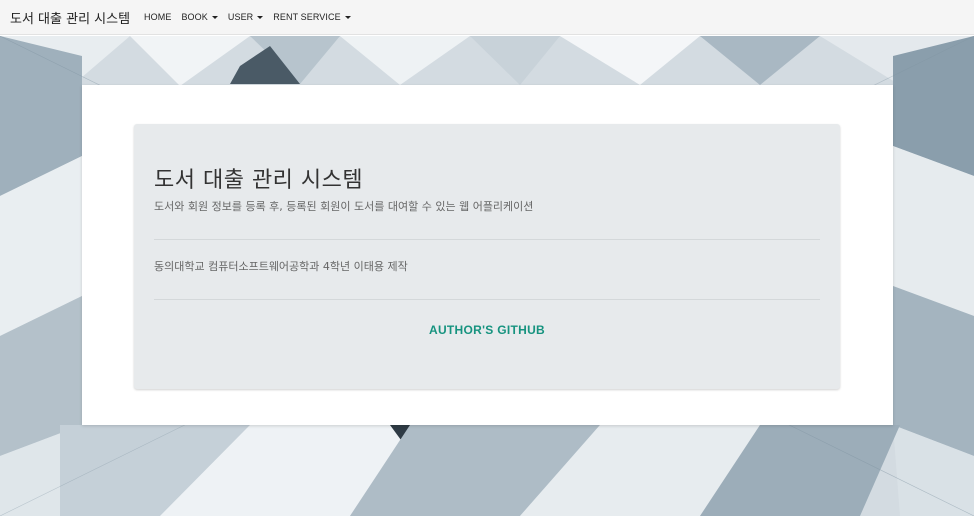 Image resolution: width=974 pixels, height=516 pixels. Describe the element at coordinates (259, 180) in the screenshot. I see `page-title: 도서 대출 관리 시스템` at that location.